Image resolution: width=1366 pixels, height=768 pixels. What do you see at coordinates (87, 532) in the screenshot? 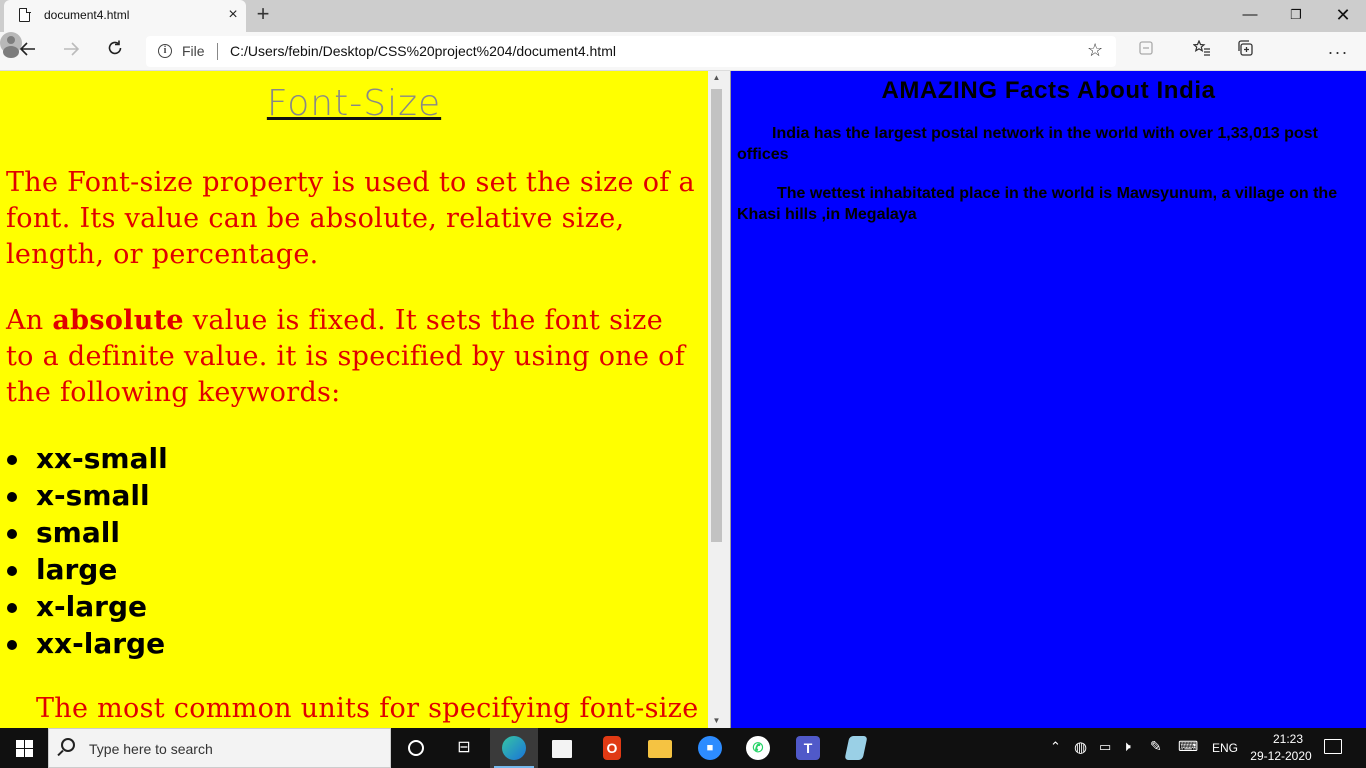
I see `list-item: small` at bounding box center [87, 532].